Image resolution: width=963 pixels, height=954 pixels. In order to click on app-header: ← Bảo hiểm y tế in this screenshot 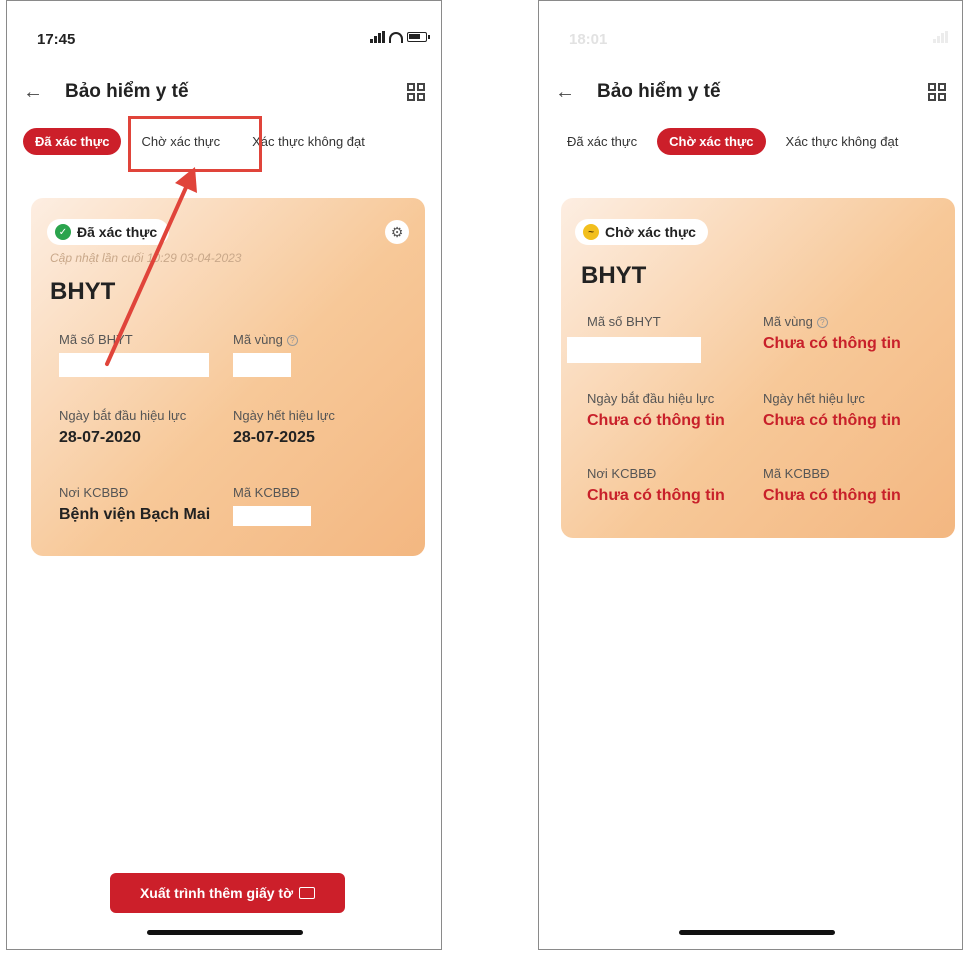, I will do `click(750, 92)`.